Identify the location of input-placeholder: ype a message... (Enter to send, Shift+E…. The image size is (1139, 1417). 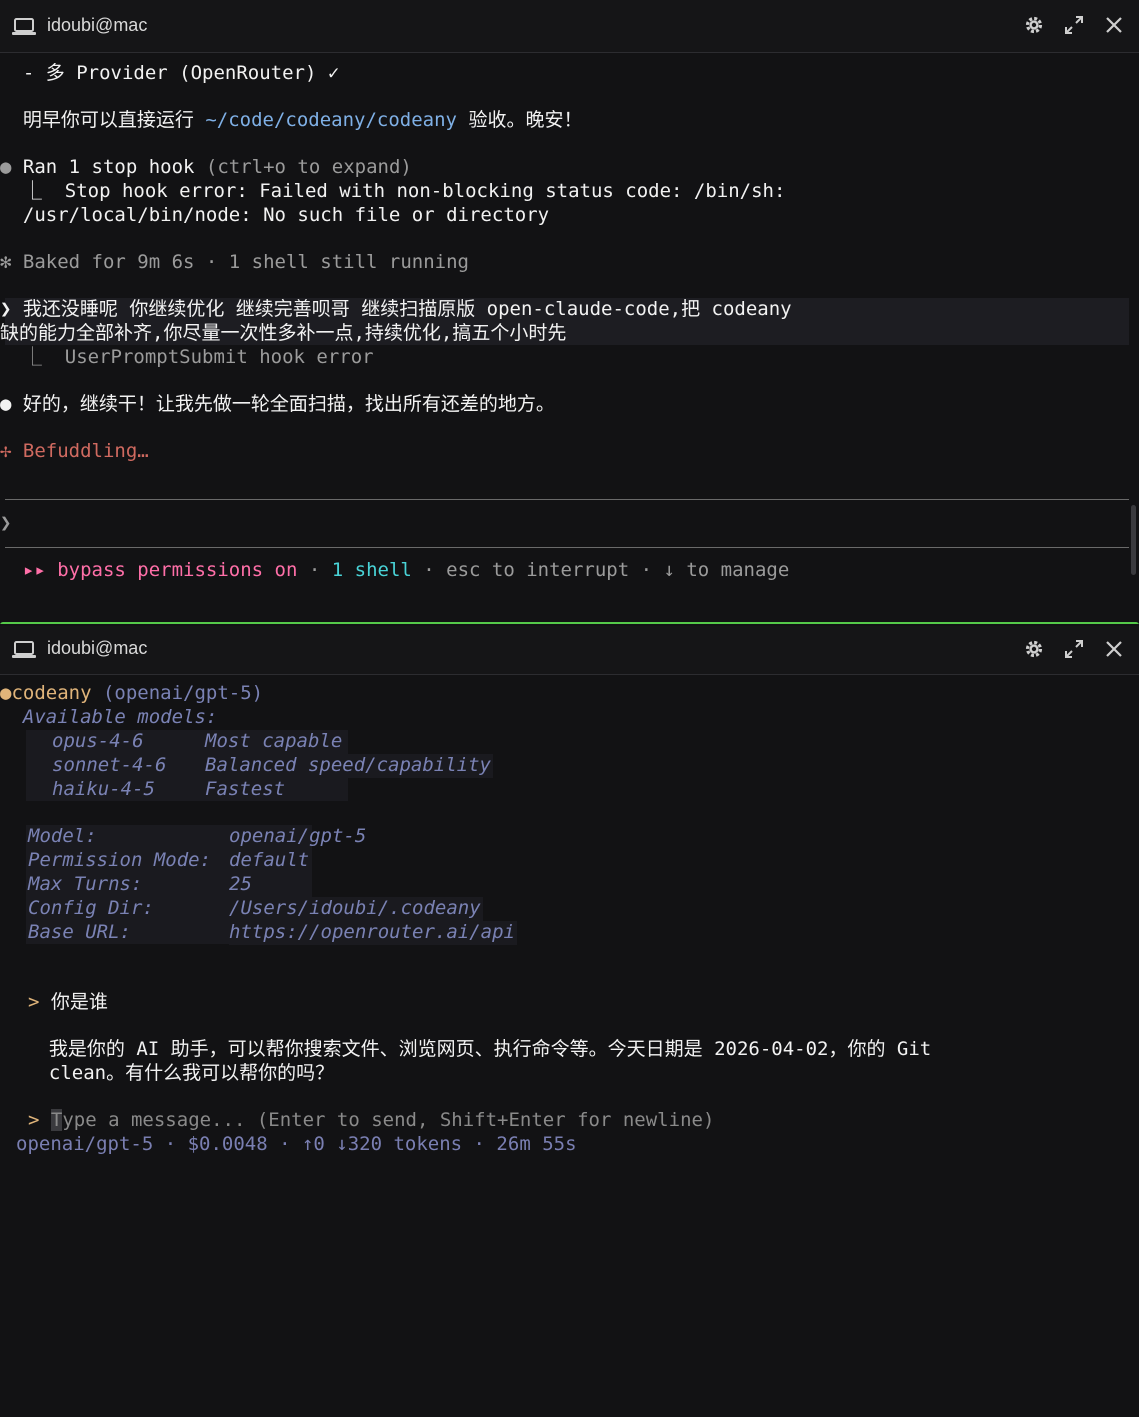
(388, 1120).